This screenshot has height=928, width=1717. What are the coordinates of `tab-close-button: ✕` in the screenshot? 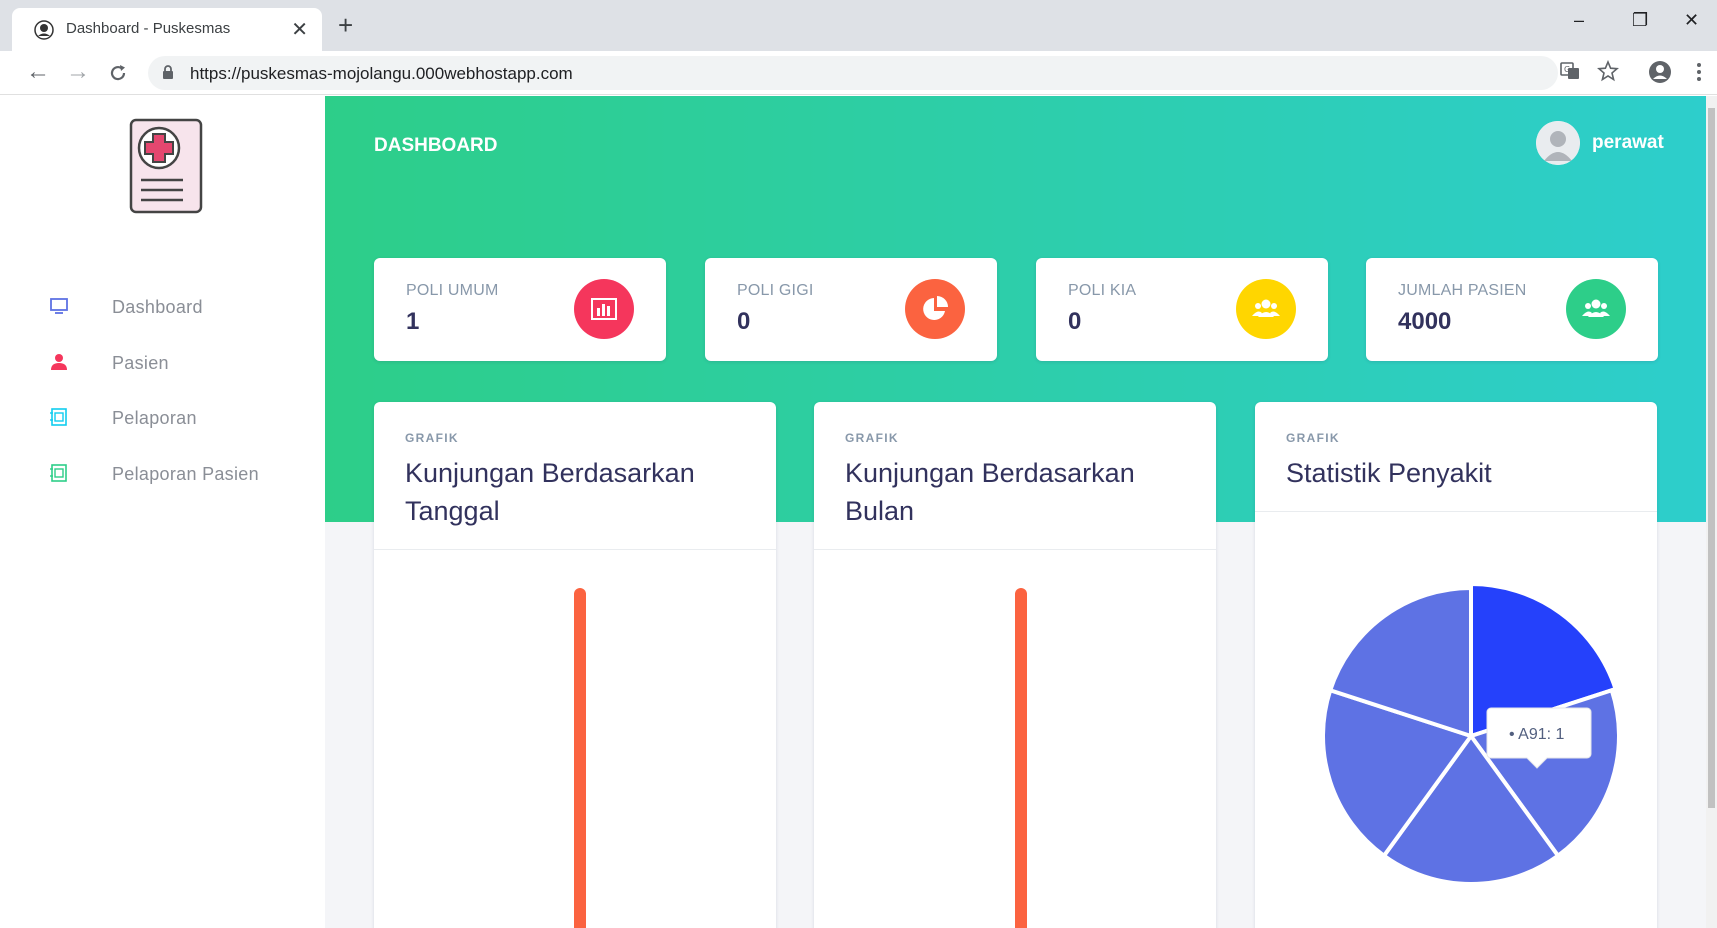 It's located at (299, 29).